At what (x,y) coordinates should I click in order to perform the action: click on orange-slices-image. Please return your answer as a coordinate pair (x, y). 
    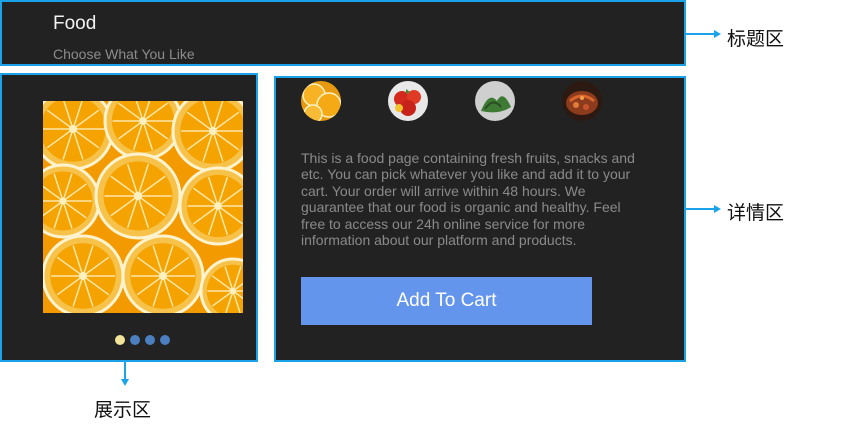
    Looking at the image, I should click on (143, 207).